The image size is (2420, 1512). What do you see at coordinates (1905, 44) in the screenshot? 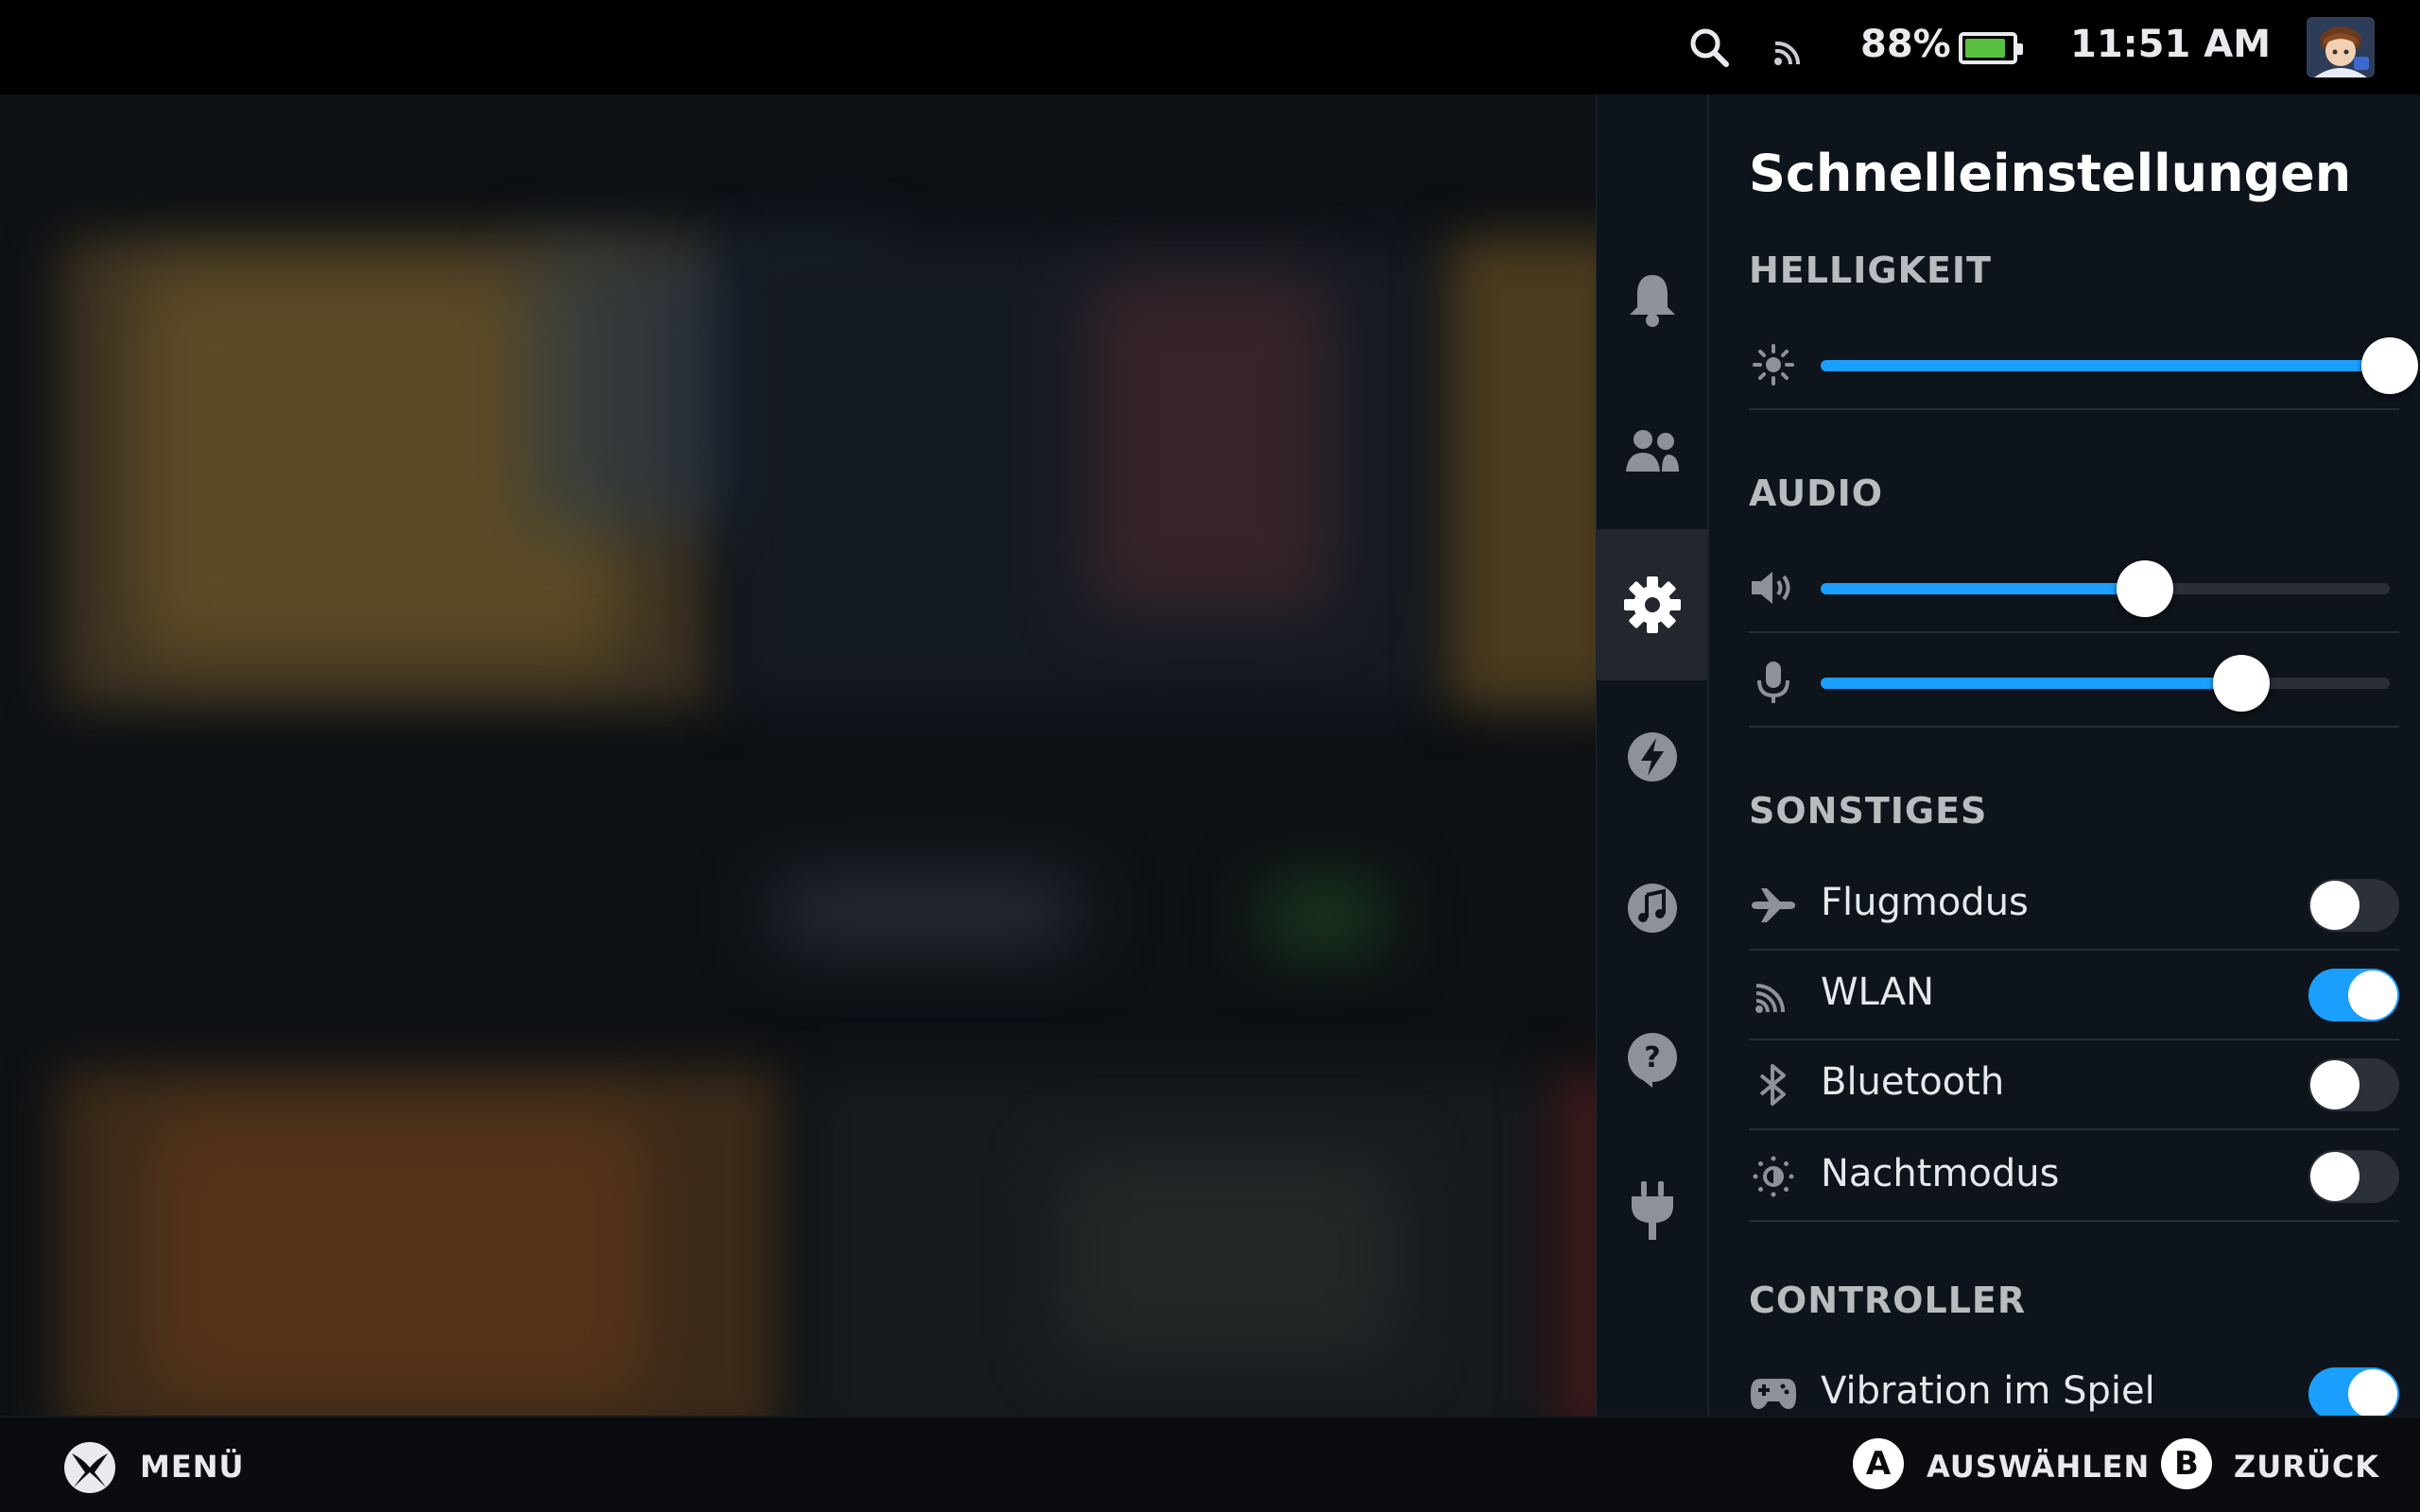
I see `battery-percent: 88%` at bounding box center [1905, 44].